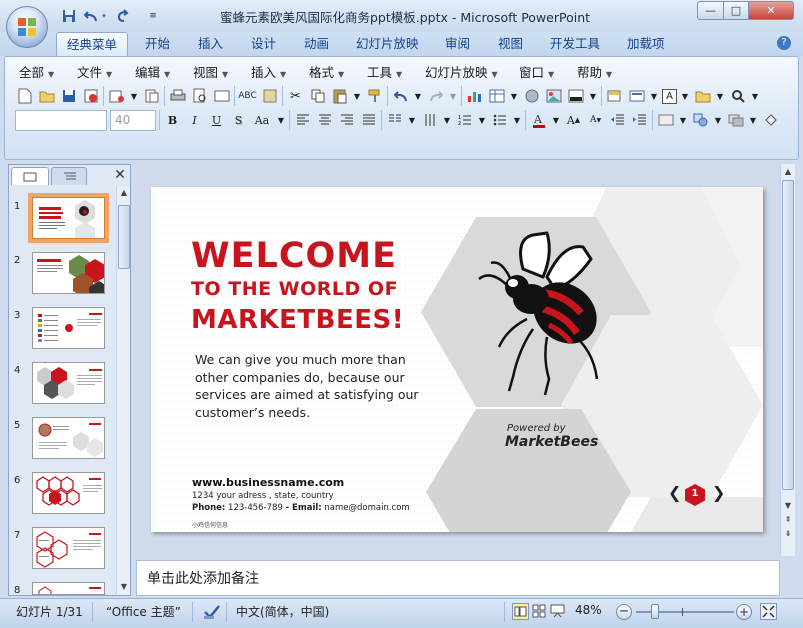  I want to click on page-setup-icon, so click(221, 96).